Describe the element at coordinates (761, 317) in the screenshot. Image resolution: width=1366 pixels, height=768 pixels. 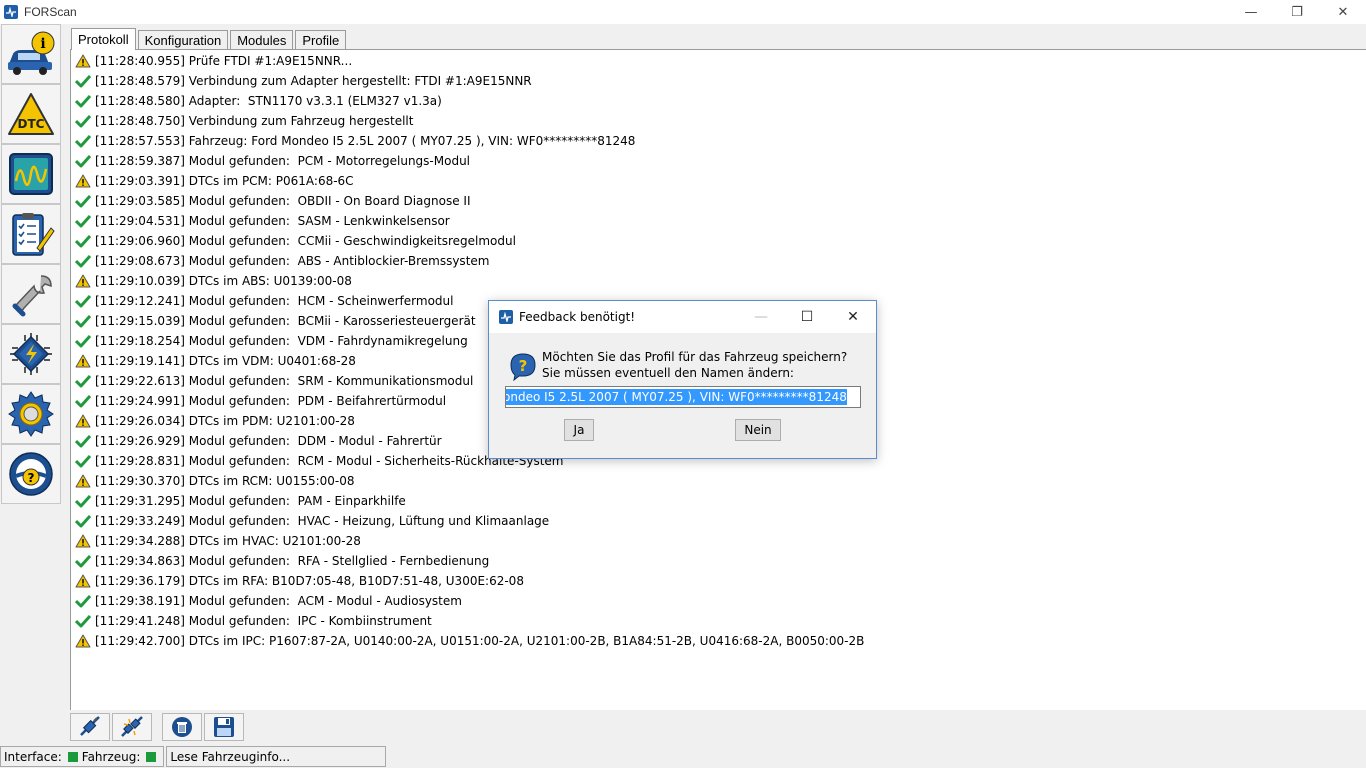
I see `dialog-minimize-button: —` at that location.